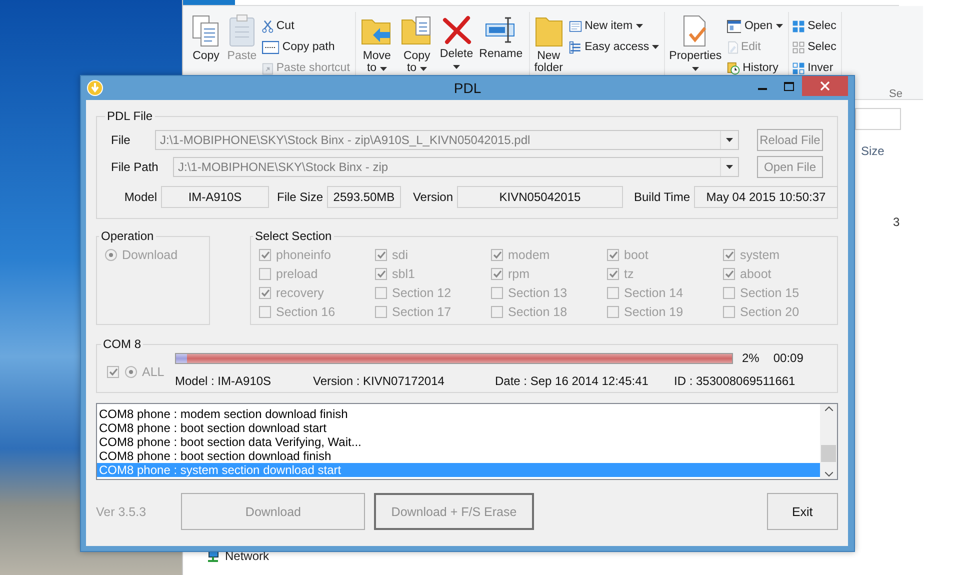 Image resolution: width=960 pixels, height=575 pixels. Describe the element at coordinates (661, 197) in the screenshot. I see `field-label: Build Time` at that location.